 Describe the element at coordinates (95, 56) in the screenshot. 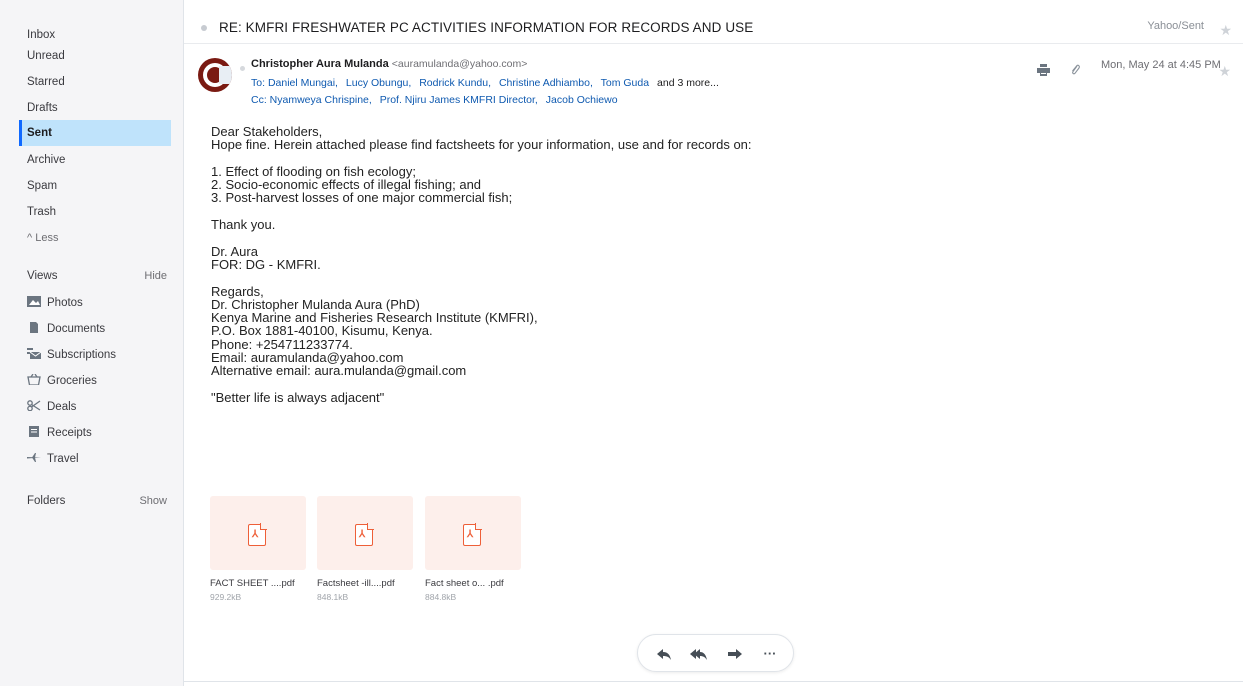

I see `sidebar-item-unread: Unread` at that location.